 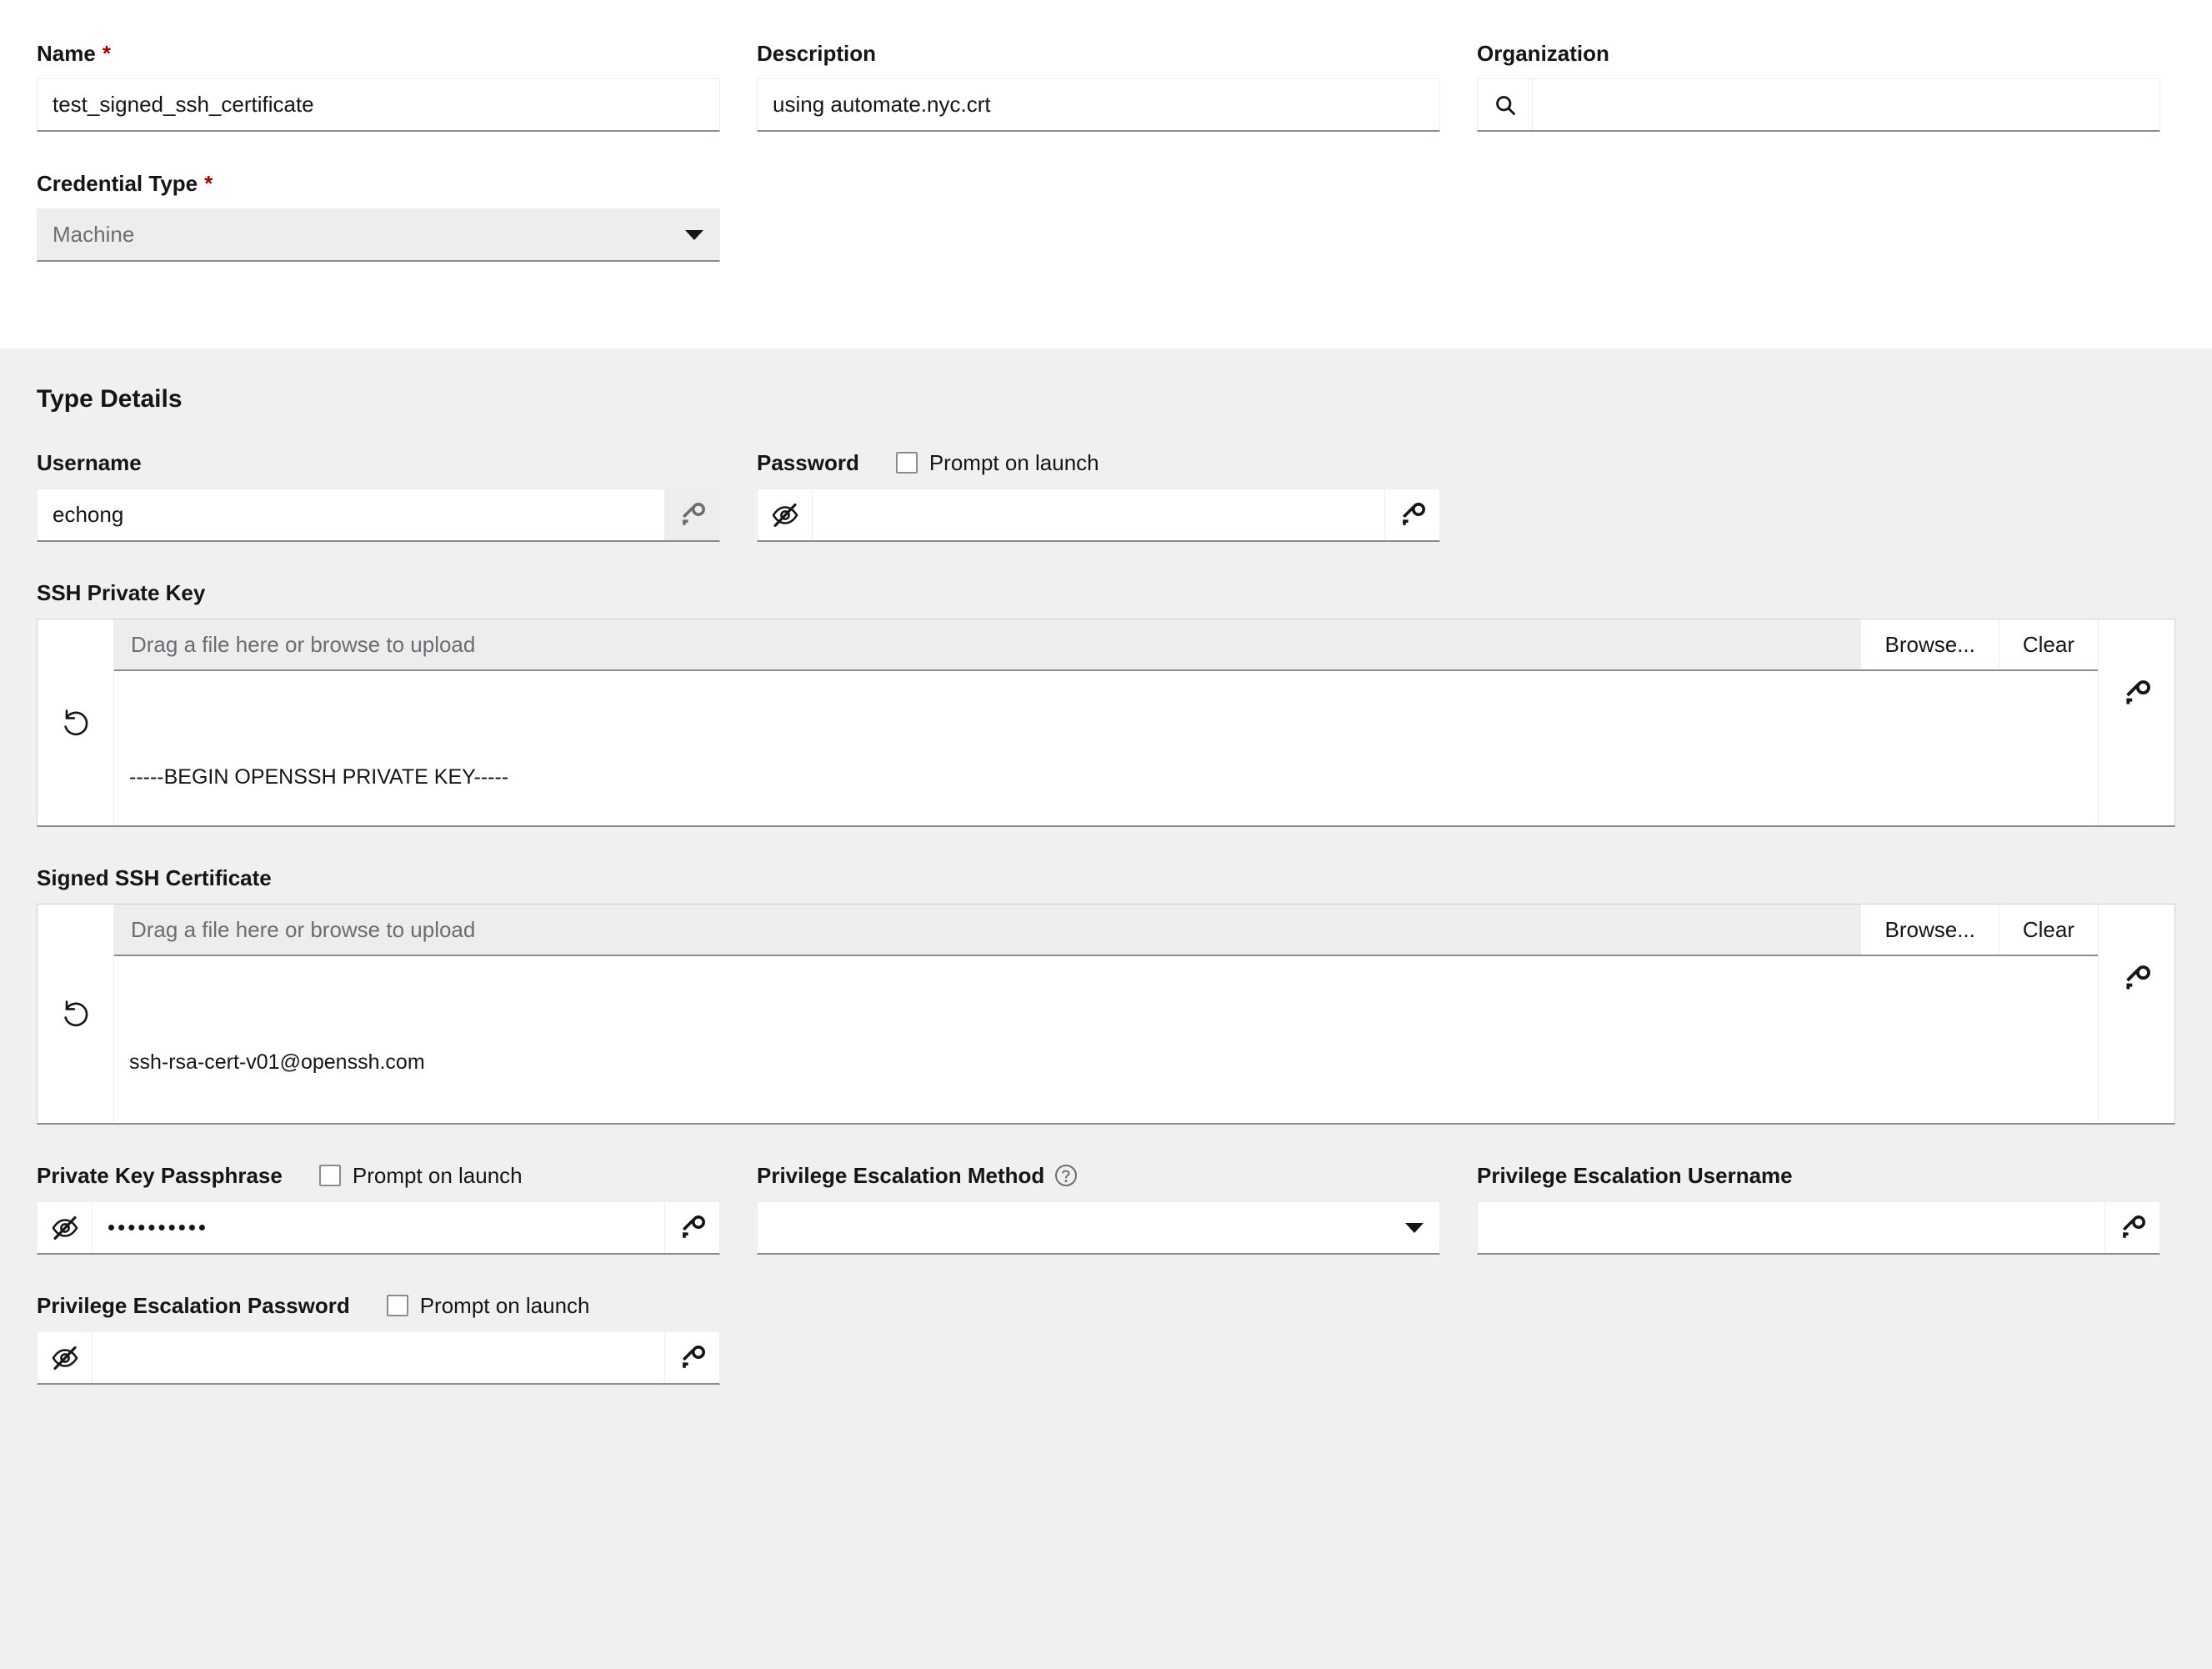 I want to click on username-key-icon, so click(x=691, y=514).